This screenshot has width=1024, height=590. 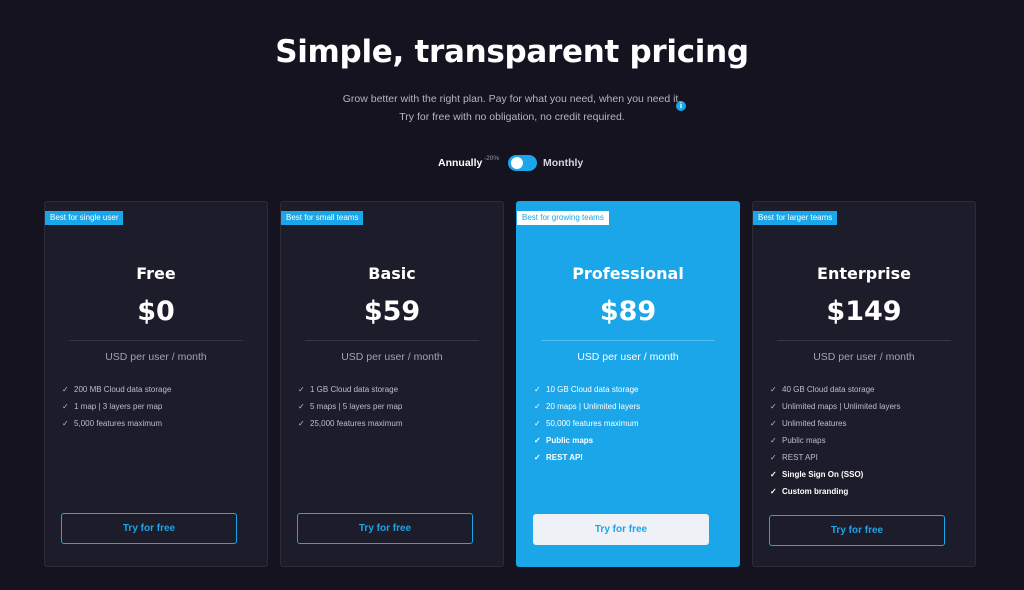 I want to click on feature-item: ✓ Single Sign On (SSO), so click(x=867, y=474).